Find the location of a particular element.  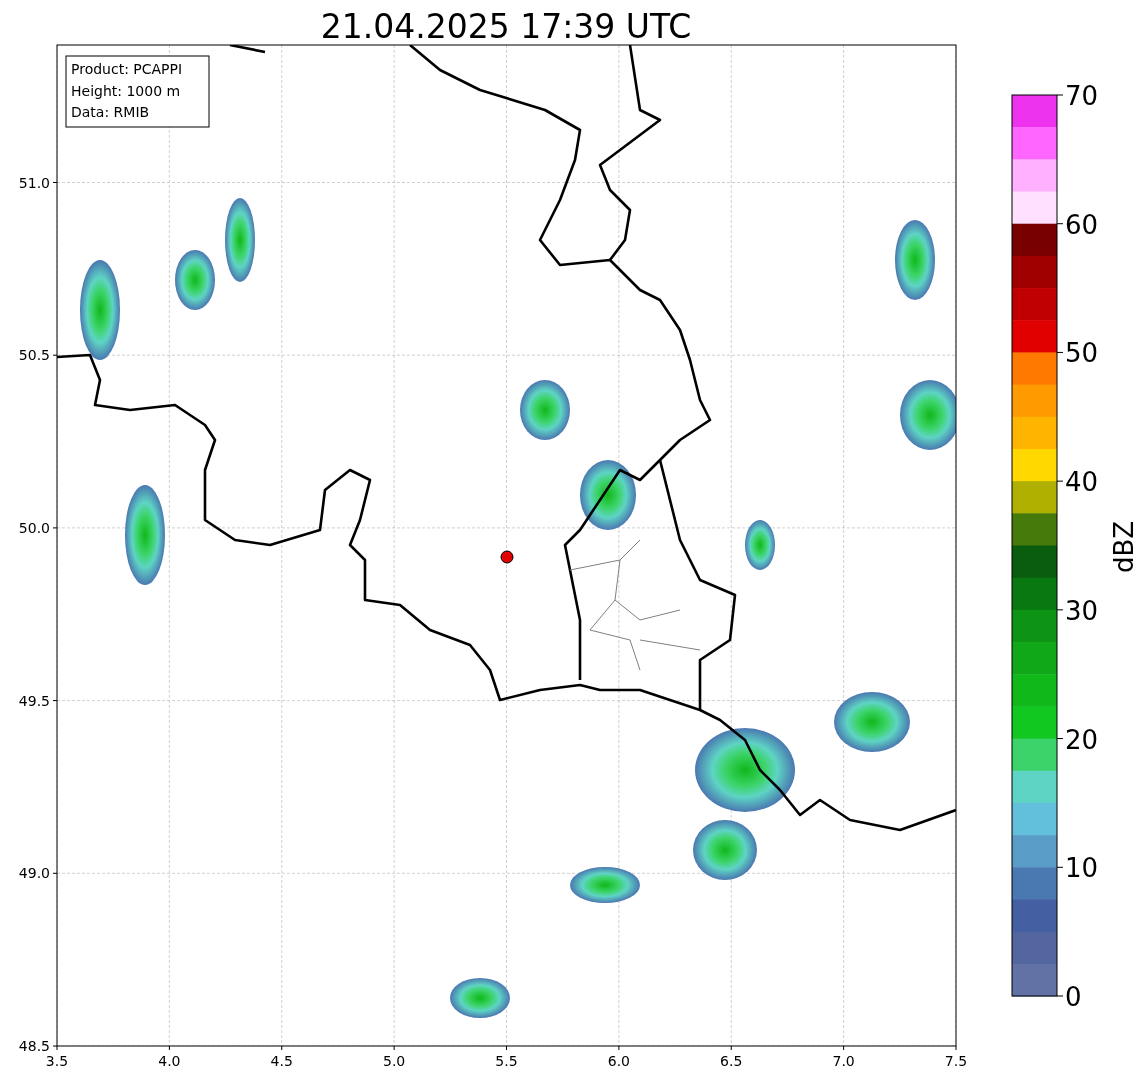

colorbar-tick-label: 70 is located at coordinates (1082, 96).